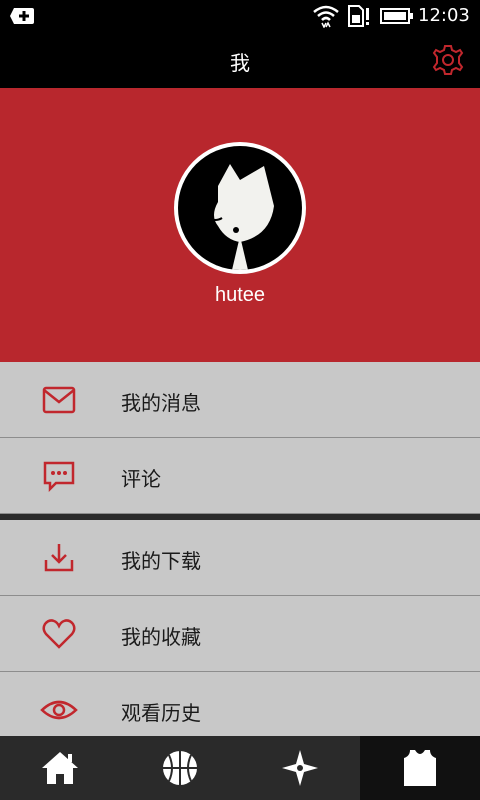  What do you see at coordinates (326, 16) in the screenshot?
I see `wifi-icon` at bounding box center [326, 16].